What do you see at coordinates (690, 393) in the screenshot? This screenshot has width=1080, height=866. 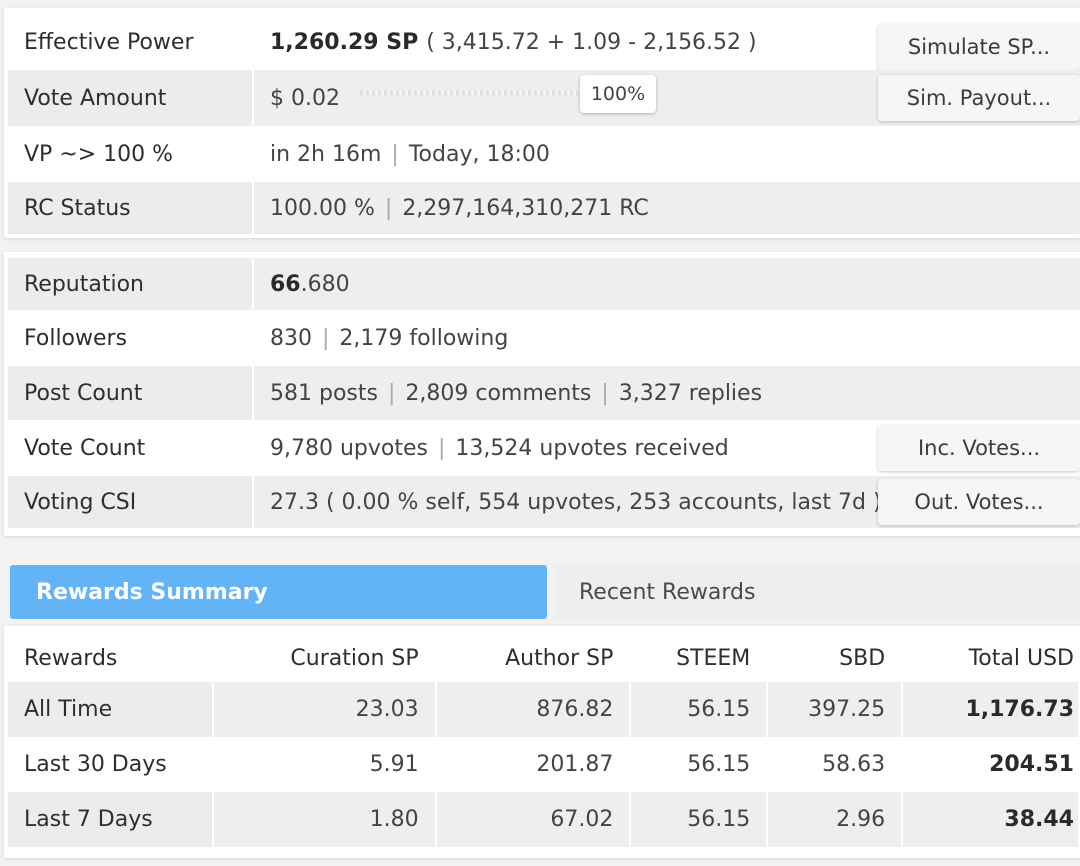 I see `replies-count: 3,327 replies` at bounding box center [690, 393].